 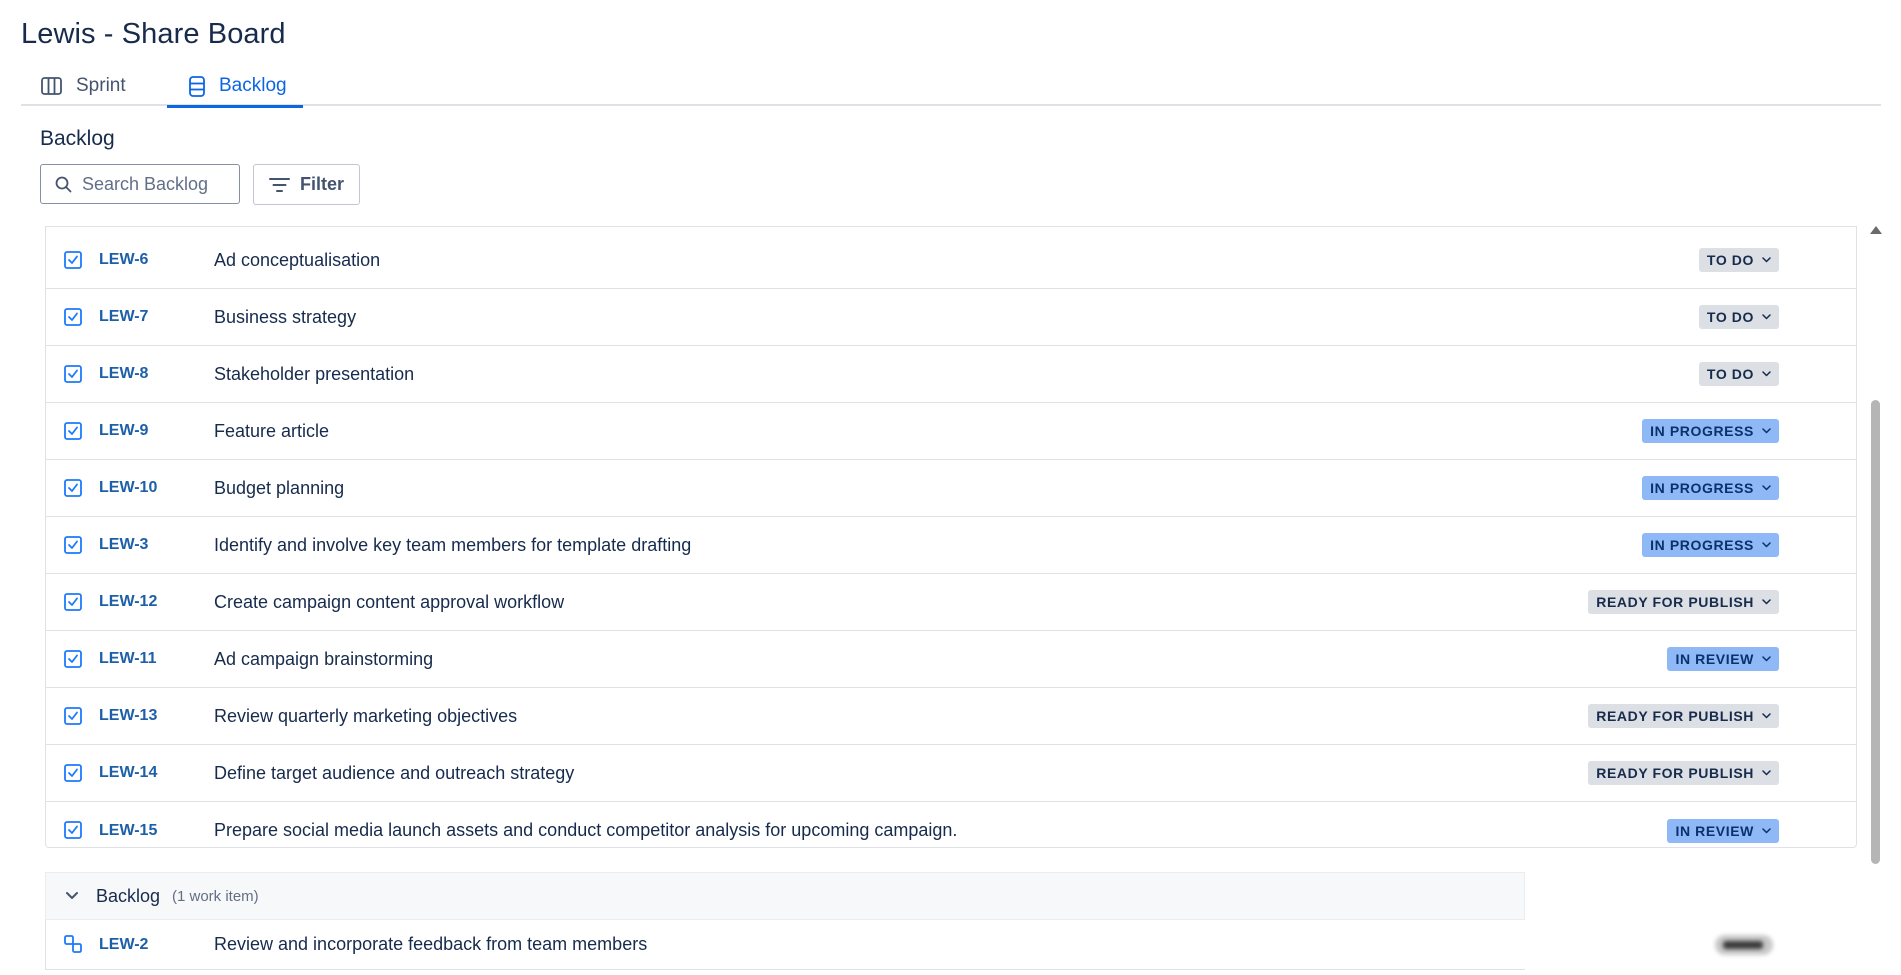 What do you see at coordinates (365, 716) in the screenshot?
I see `work-item-summary: Review quarterly marketing objectives` at bounding box center [365, 716].